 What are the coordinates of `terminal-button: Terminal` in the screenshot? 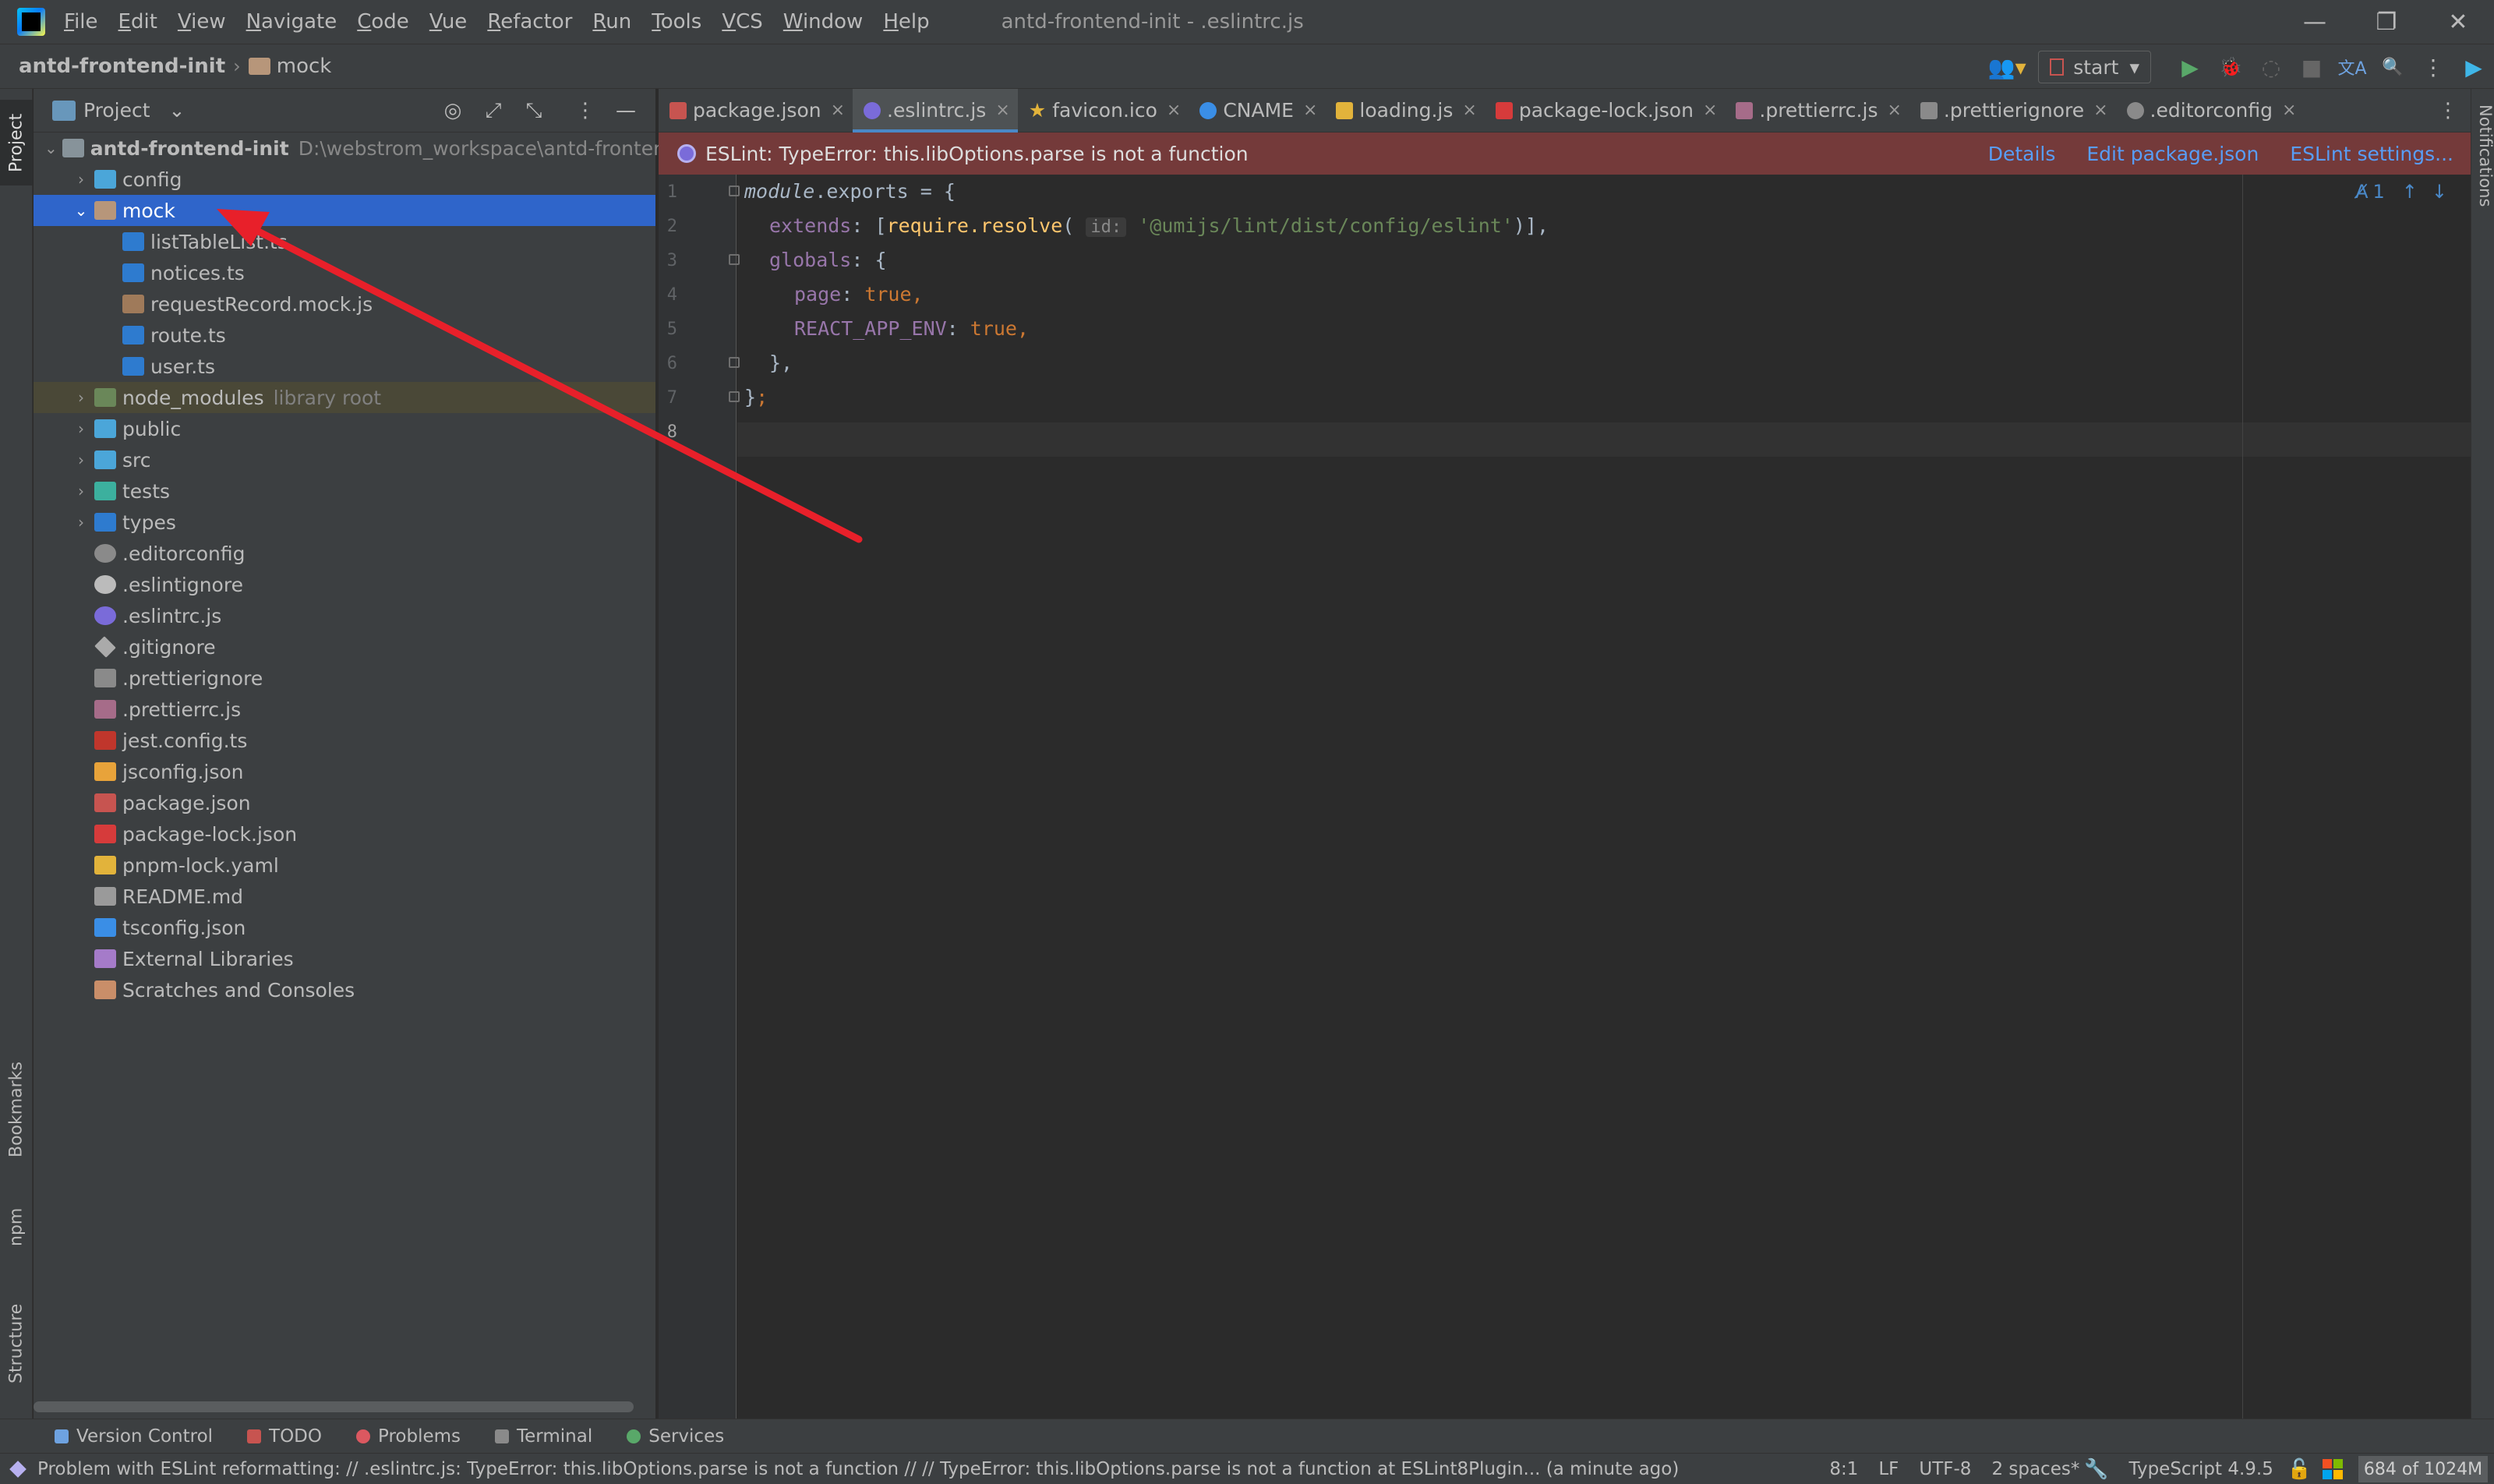 It's located at (543, 1436).